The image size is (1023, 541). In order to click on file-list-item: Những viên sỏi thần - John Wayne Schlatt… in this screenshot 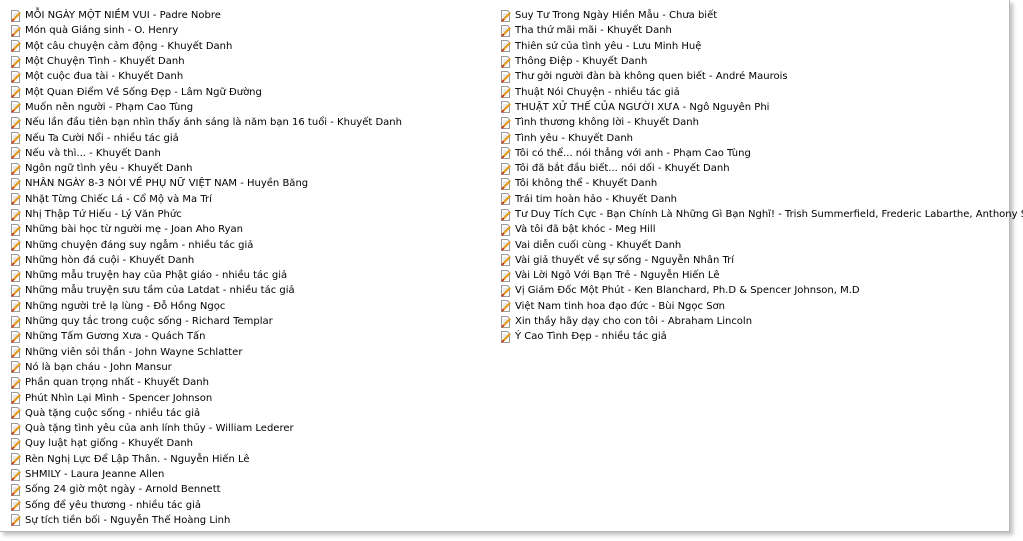, I will do `click(250, 352)`.